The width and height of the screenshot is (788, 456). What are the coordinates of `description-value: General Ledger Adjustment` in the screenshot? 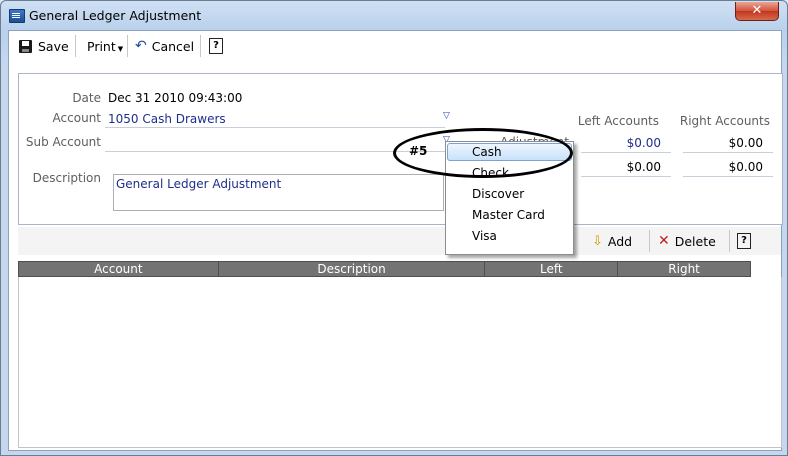 It's located at (199, 184).